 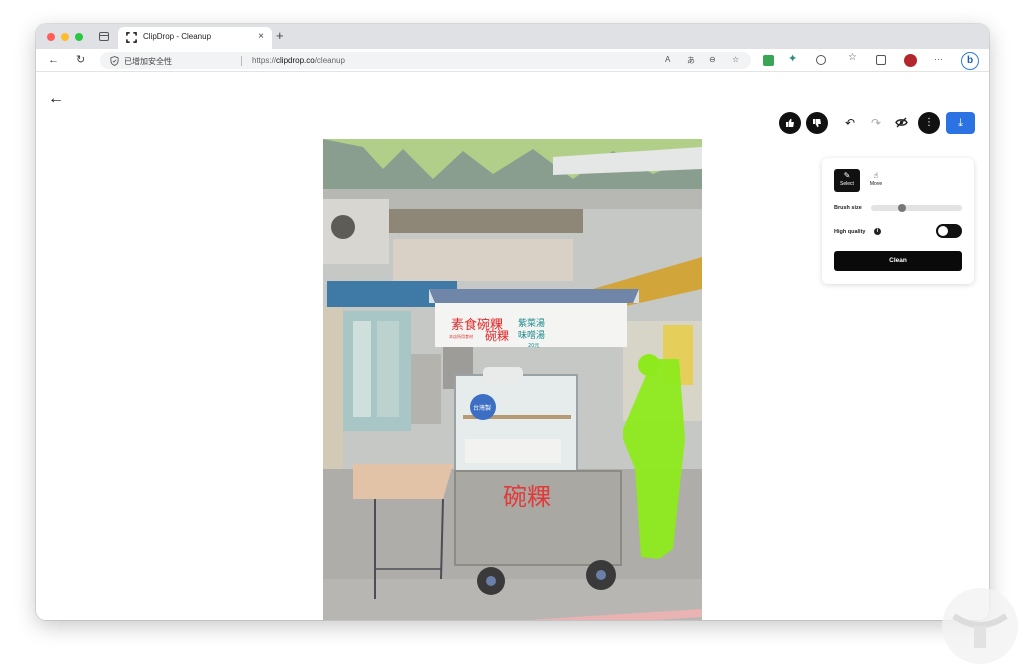 What do you see at coordinates (853, 57) in the screenshot?
I see `favorites-bar-icon: ☆` at bounding box center [853, 57].